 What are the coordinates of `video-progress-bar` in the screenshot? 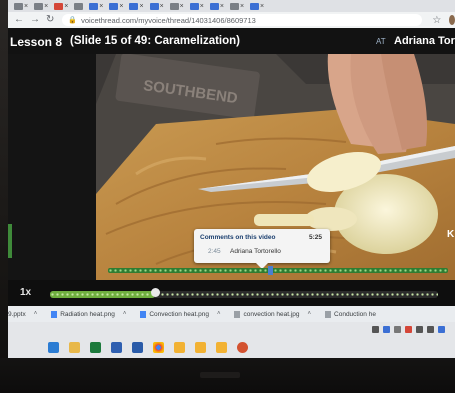 It's located at (278, 270).